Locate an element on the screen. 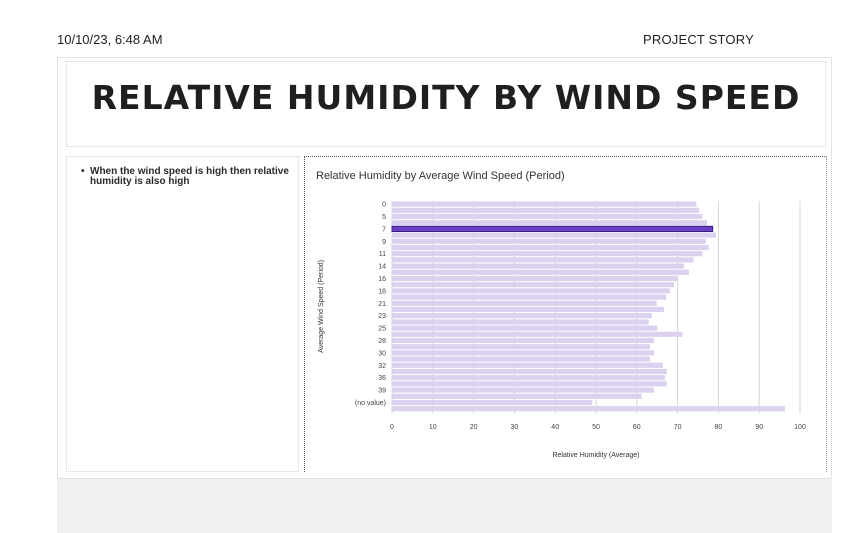 This screenshot has width=847, height=533. x-tick-label: 30 is located at coordinates (515, 427).